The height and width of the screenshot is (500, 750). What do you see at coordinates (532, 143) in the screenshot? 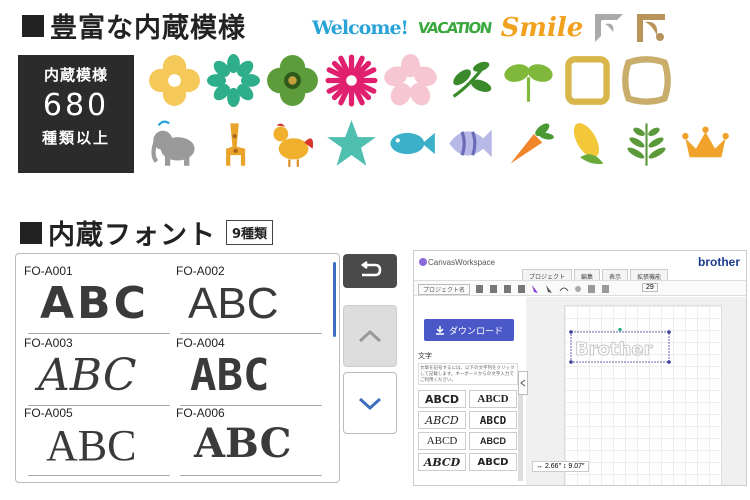
I see `carrot-icon` at bounding box center [532, 143].